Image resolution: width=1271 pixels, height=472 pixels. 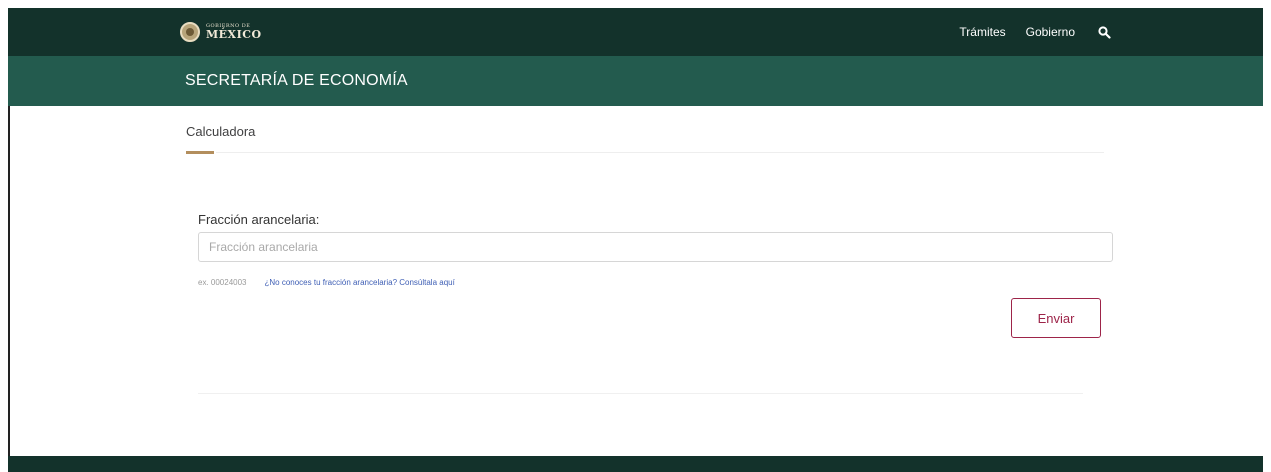 I want to click on footer-bar, so click(x=635, y=464).